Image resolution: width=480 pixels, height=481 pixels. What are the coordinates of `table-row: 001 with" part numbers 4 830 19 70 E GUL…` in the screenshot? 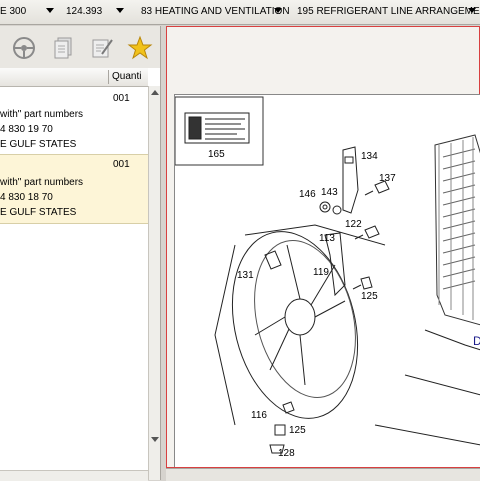 It's located at (74, 119).